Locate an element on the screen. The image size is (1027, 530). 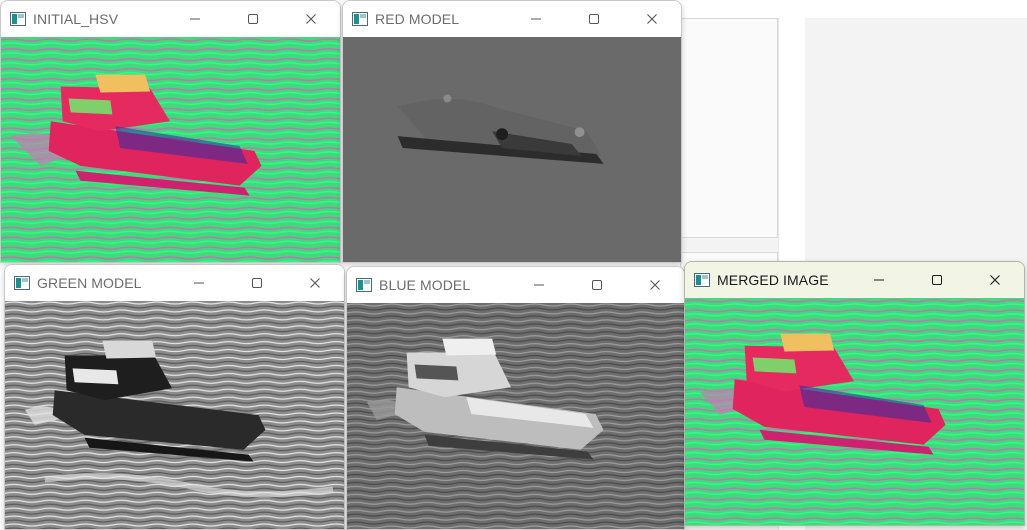
titlebar: INITIAL_HSV is located at coordinates (170, 19).